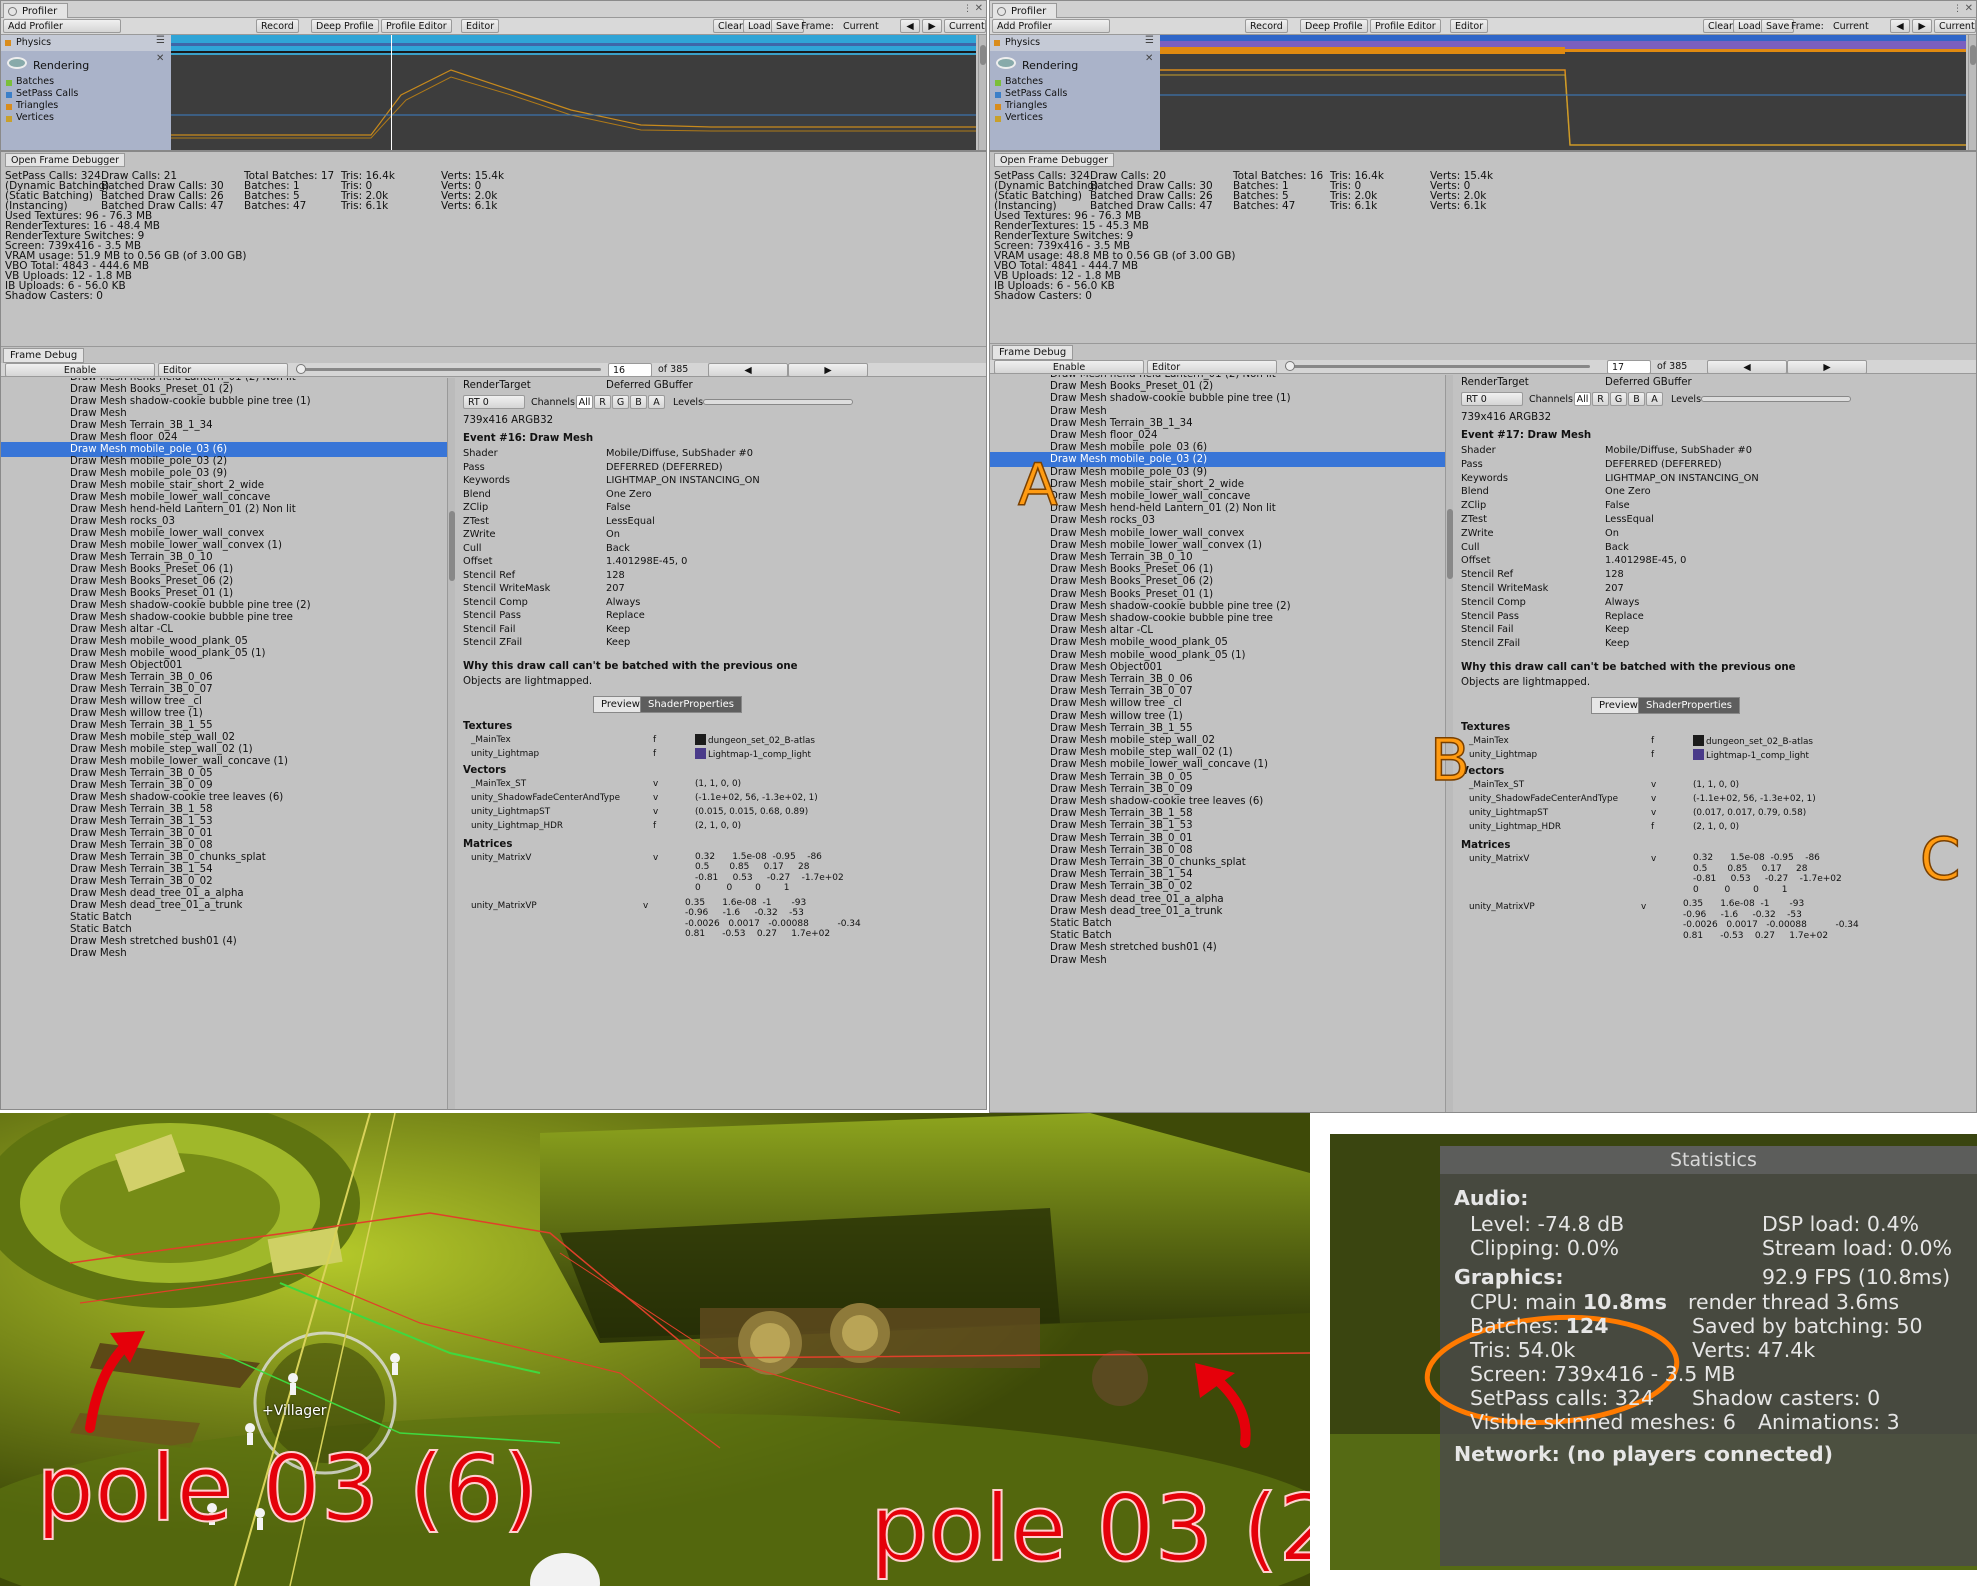  I want to click on profiler-tab-label: Profiler, so click(1029, 11).